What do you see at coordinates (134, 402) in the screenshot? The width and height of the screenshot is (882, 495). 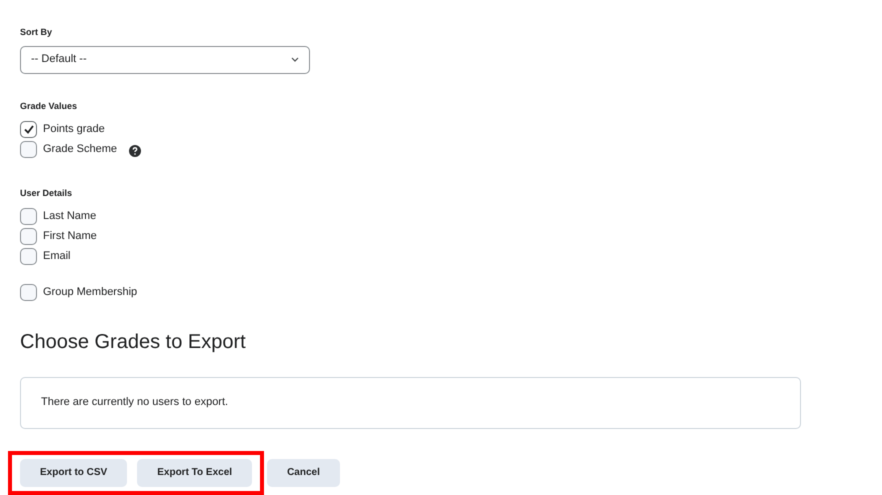 I see `empty-message: There are currently no users to export.` at bounding box center [134, 402].